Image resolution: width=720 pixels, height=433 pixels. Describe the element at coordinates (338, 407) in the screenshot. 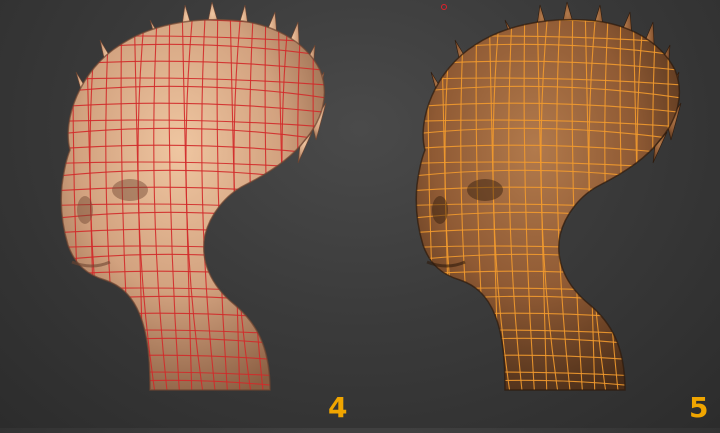

I see `step-label-4: 4` at that location.